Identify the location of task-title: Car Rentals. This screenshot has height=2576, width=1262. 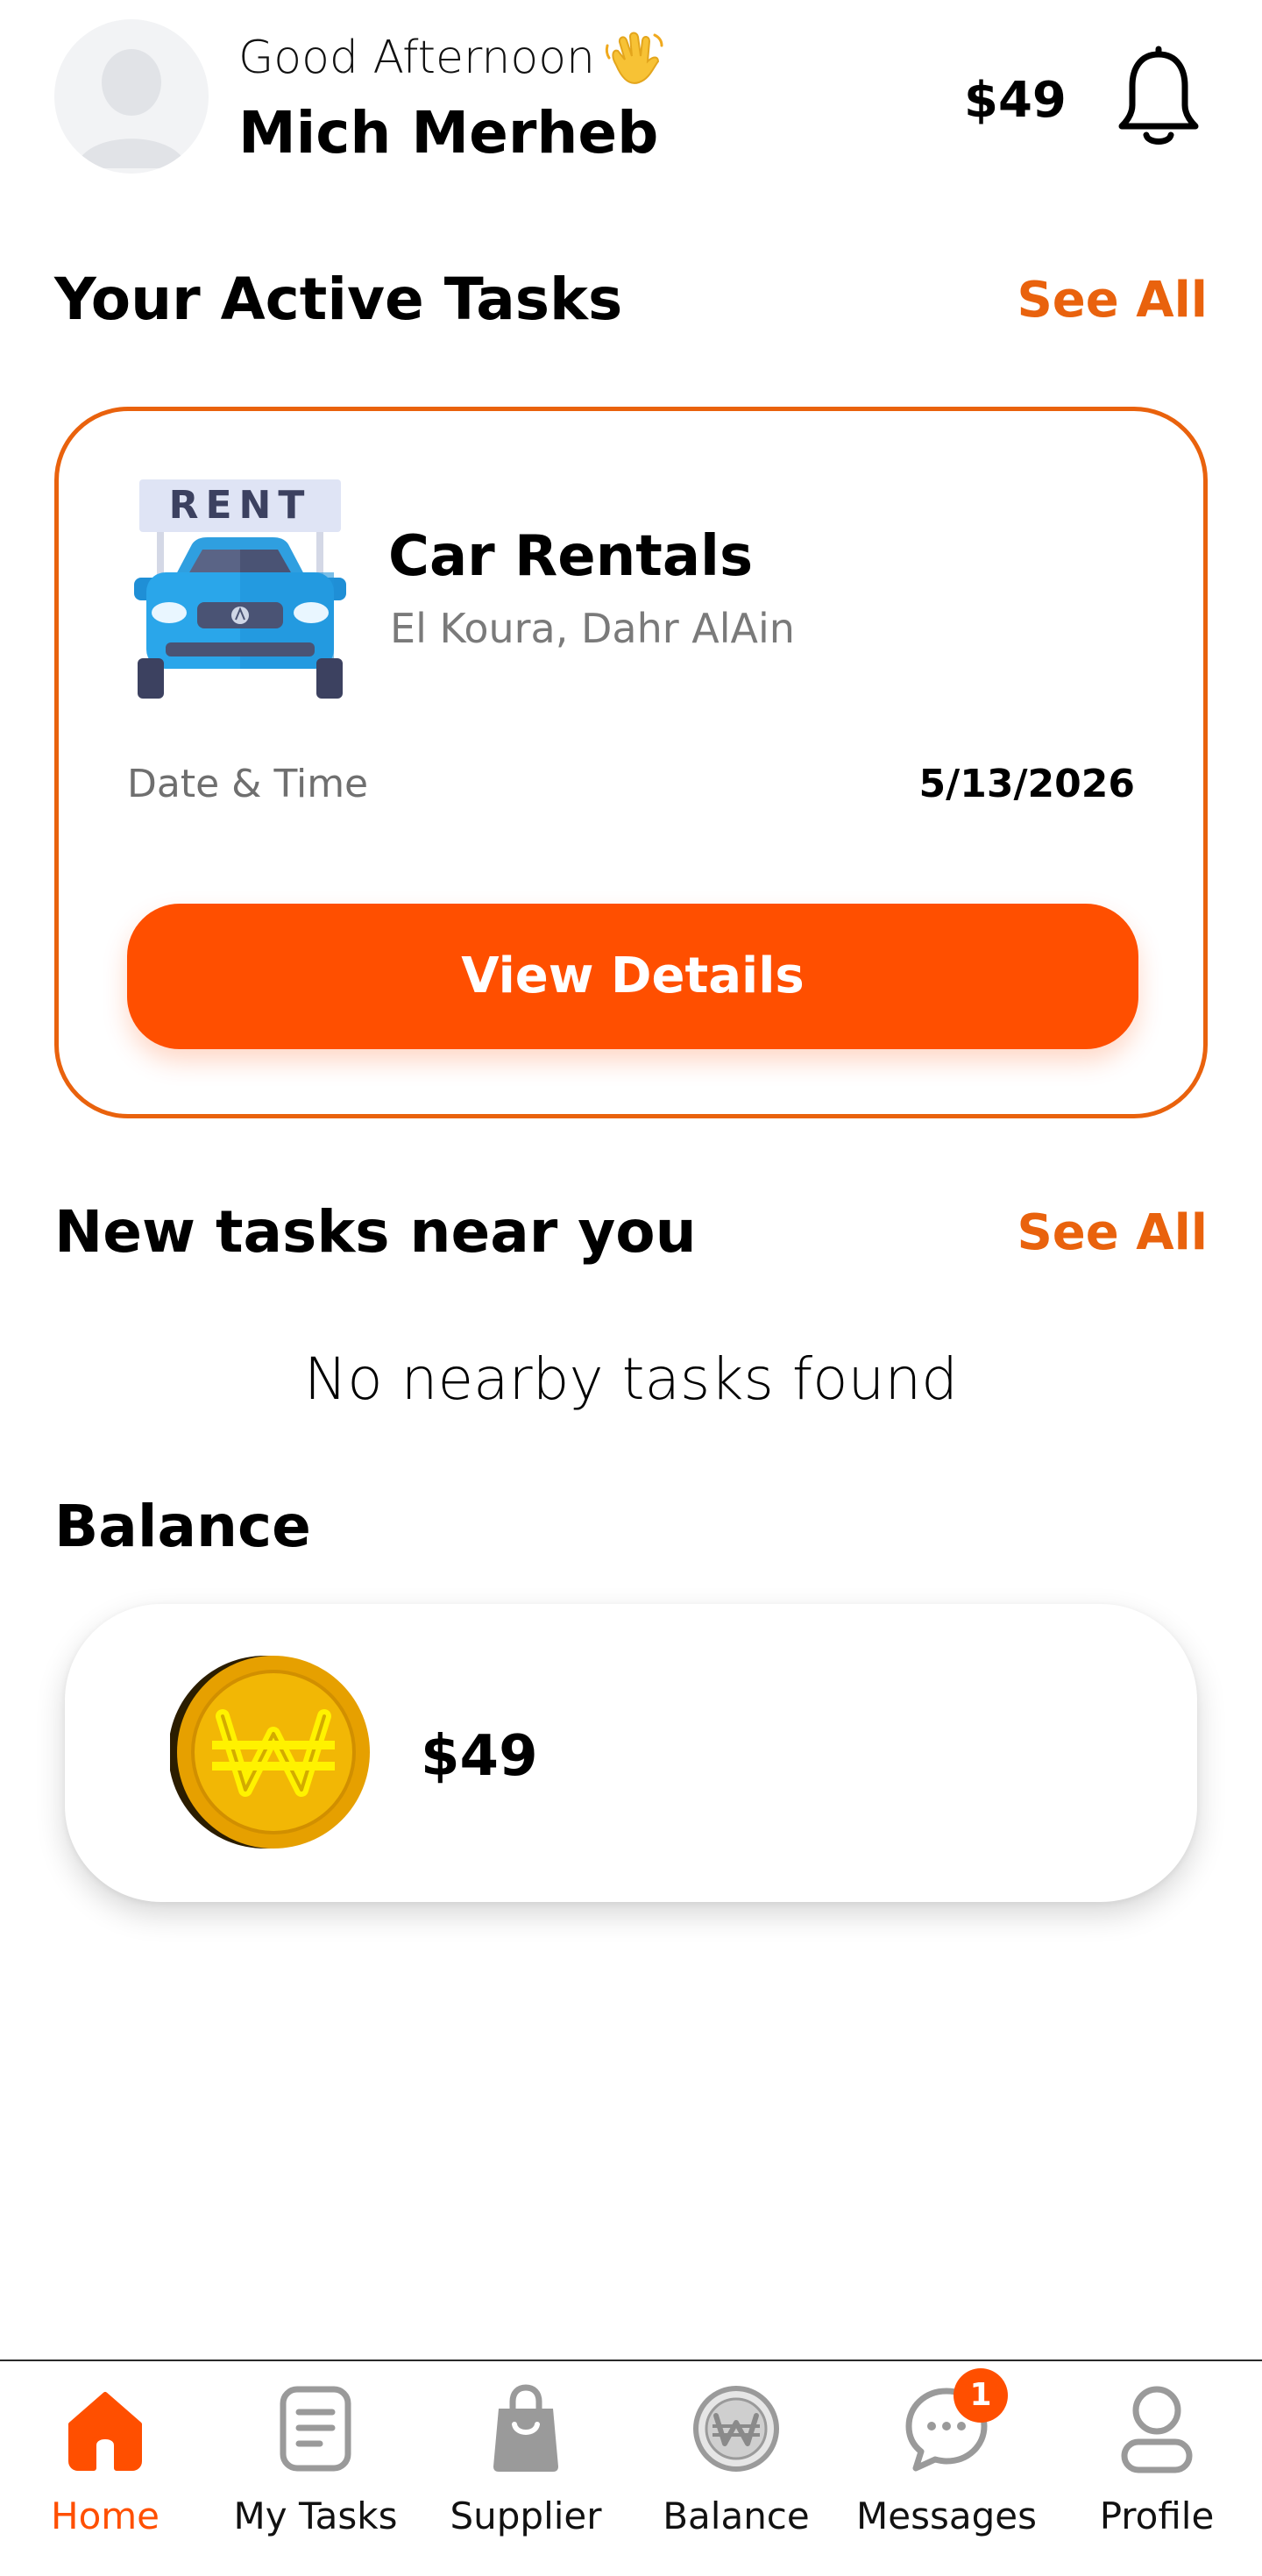
(571, 556).